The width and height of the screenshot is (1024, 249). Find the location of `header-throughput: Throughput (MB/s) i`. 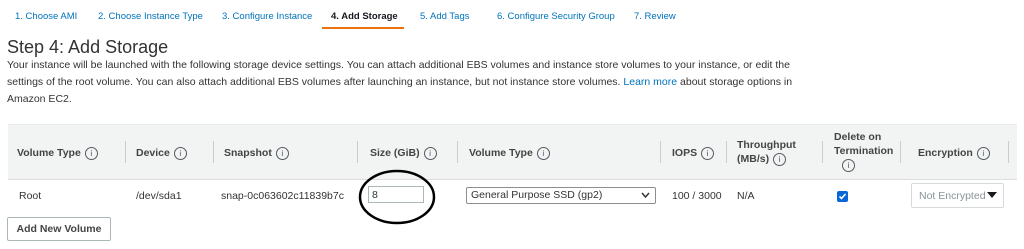

header-throughput: Throughput (MB/s) i is located at coordinates (766, 152).